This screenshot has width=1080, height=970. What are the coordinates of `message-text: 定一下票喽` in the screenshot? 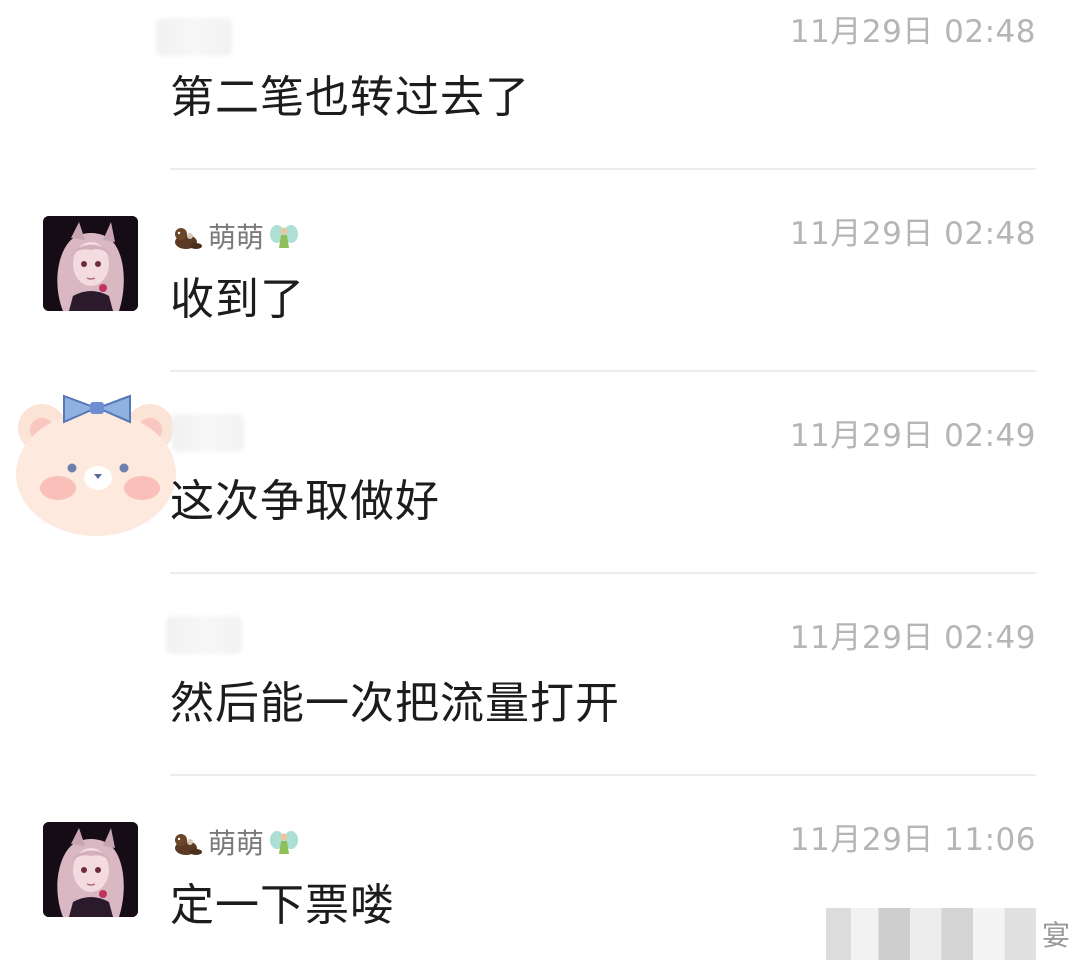 It's located at (282, 905).